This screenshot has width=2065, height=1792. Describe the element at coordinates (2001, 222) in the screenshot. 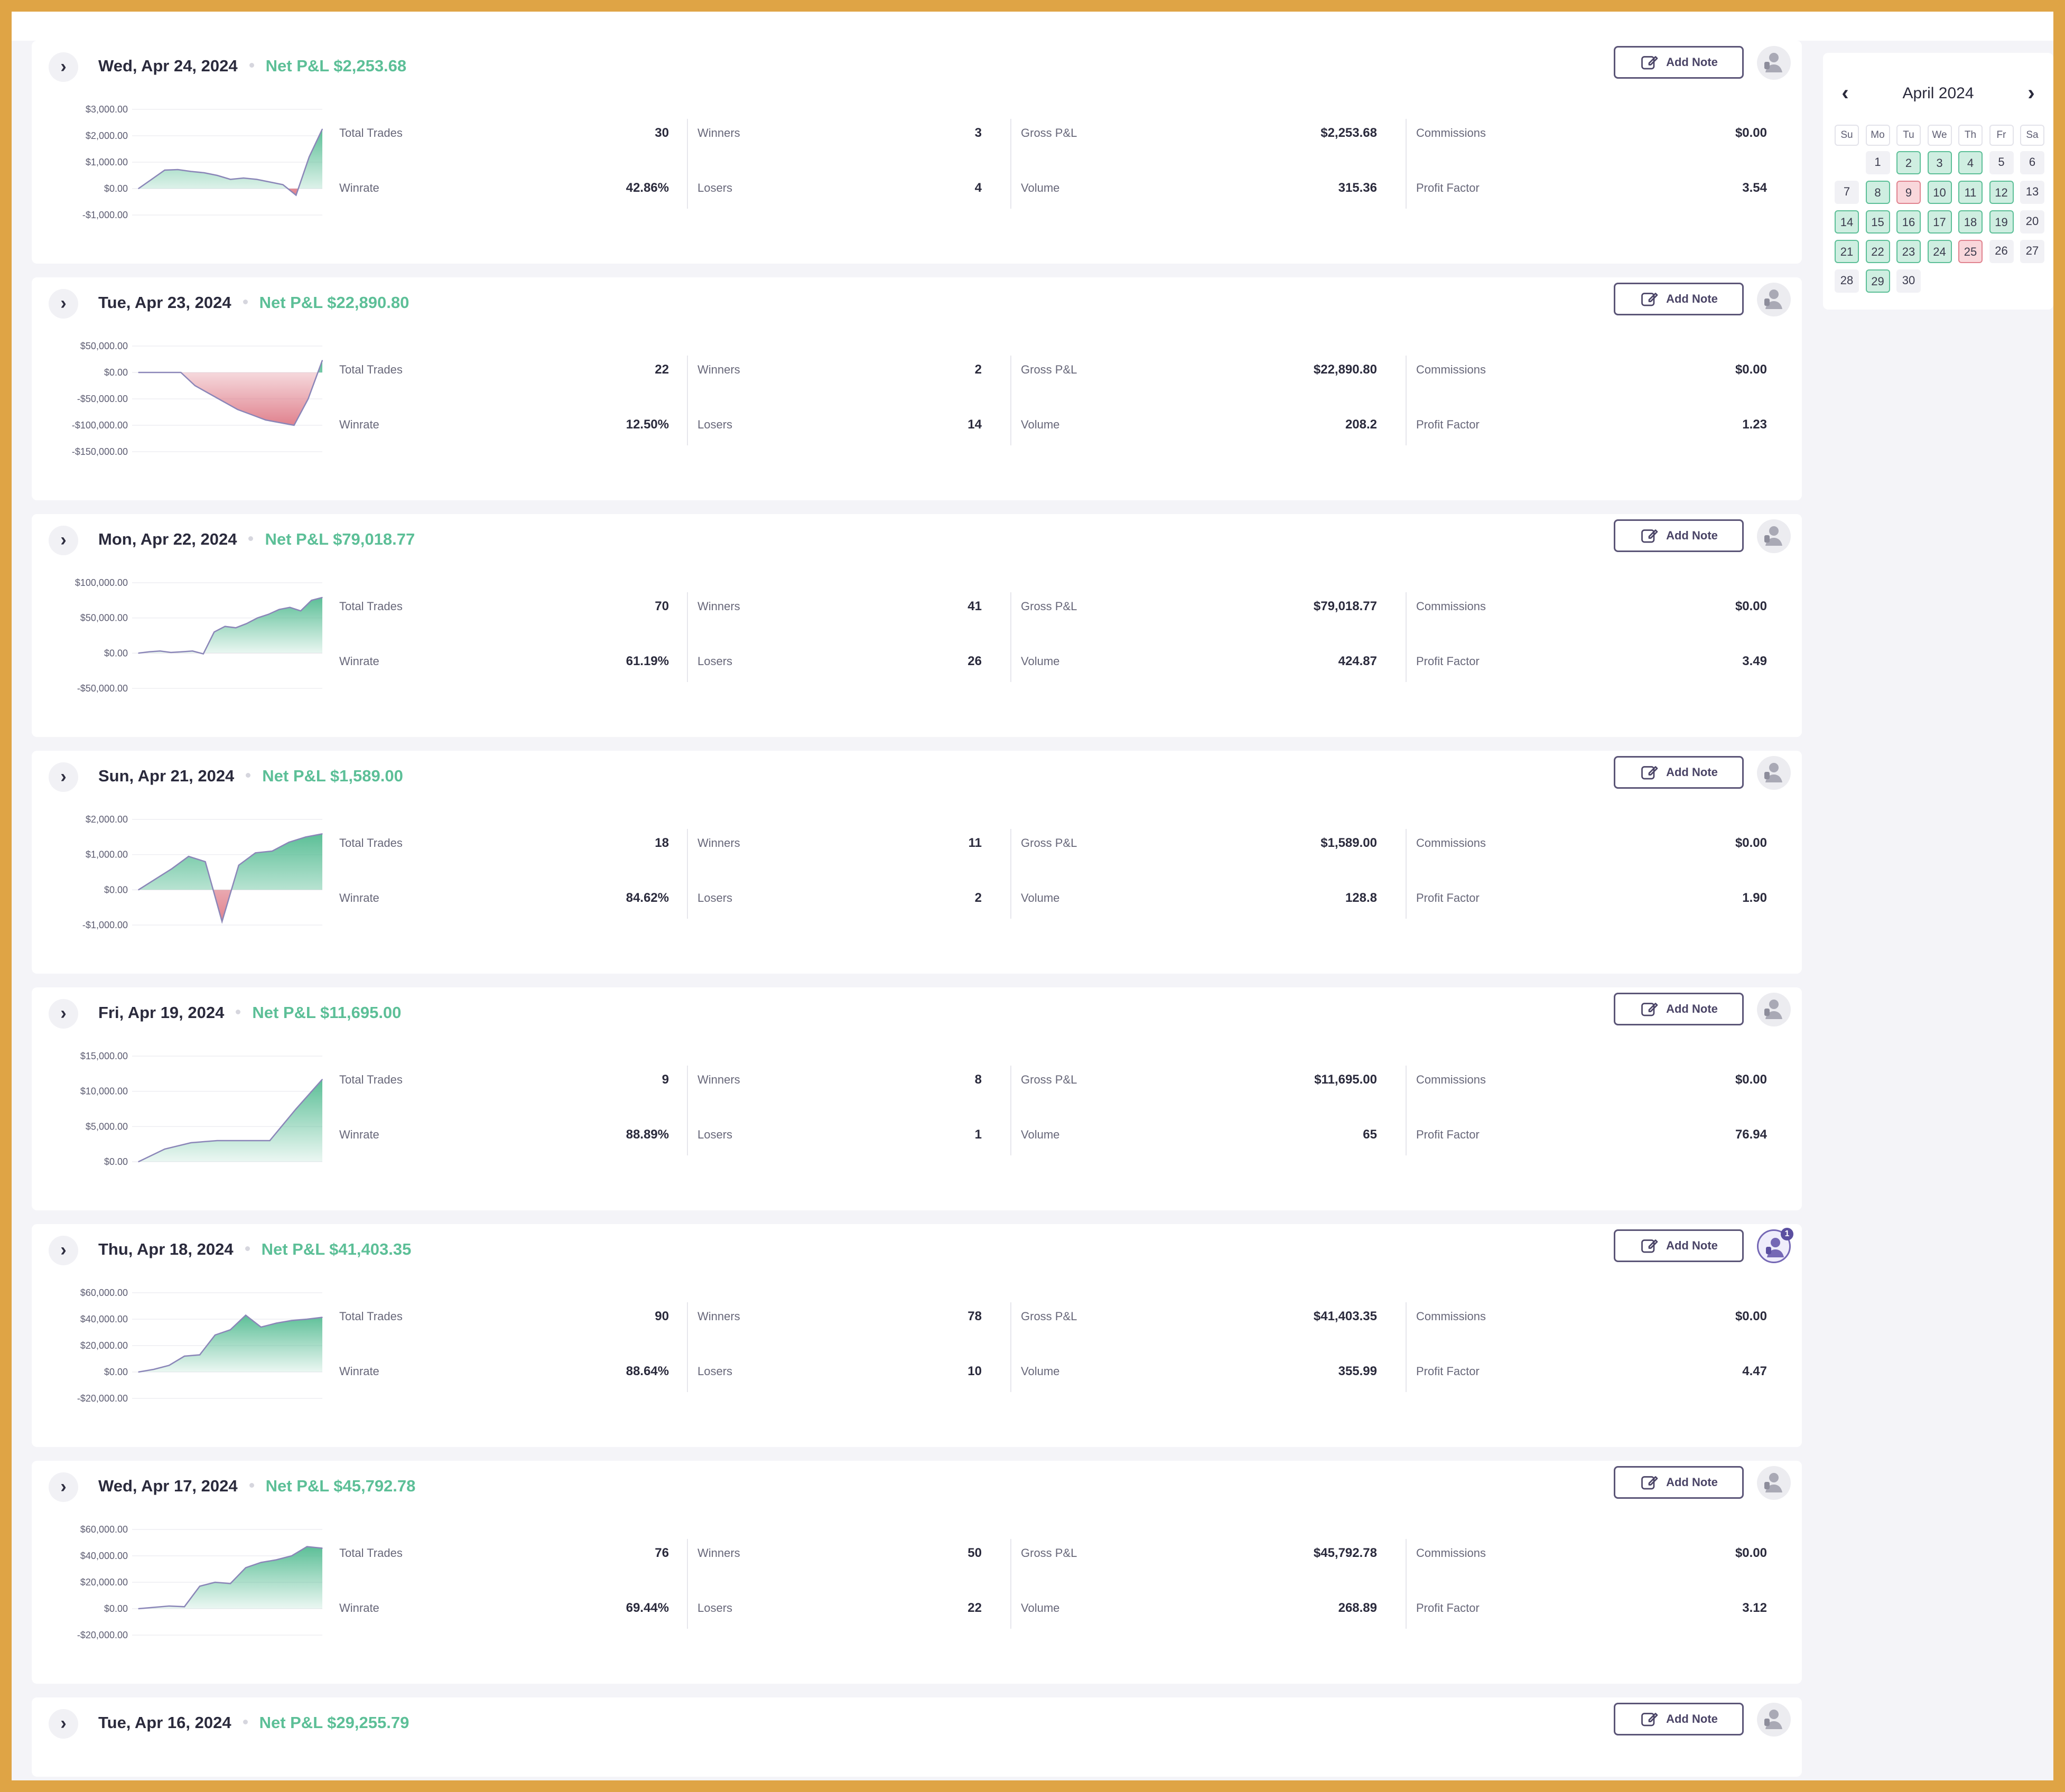

I see `calendar-day: 19` at that location.